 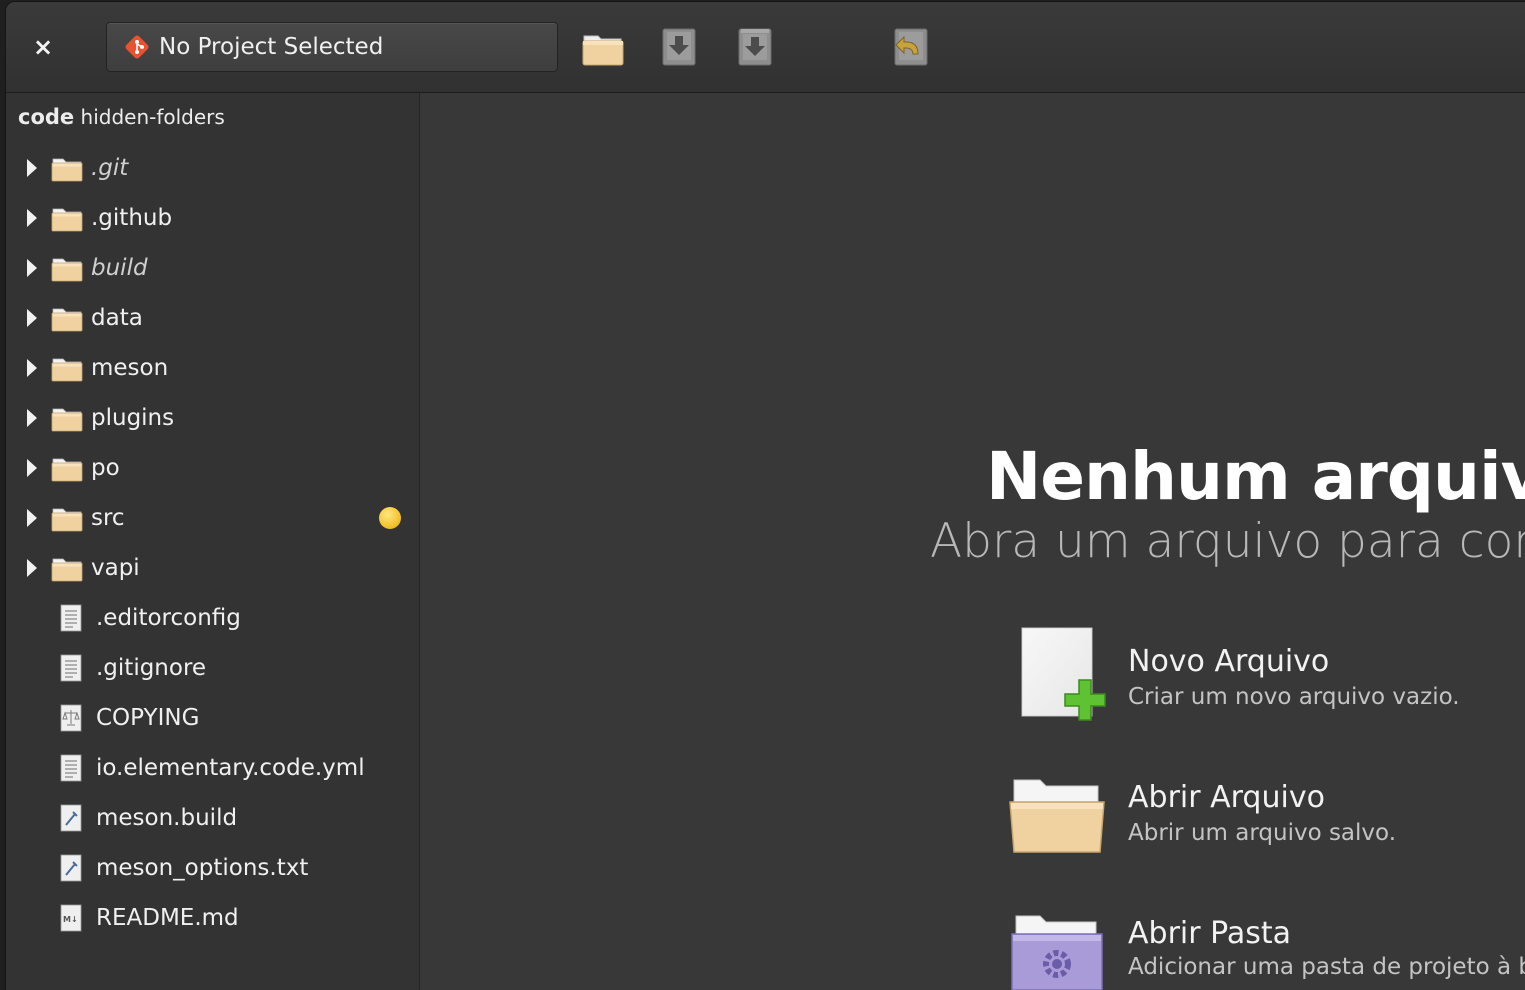 What do you see at coordinates (212, 168) in the screenshot?
I see `tree-item: .git` at bounding box center [212, 168].